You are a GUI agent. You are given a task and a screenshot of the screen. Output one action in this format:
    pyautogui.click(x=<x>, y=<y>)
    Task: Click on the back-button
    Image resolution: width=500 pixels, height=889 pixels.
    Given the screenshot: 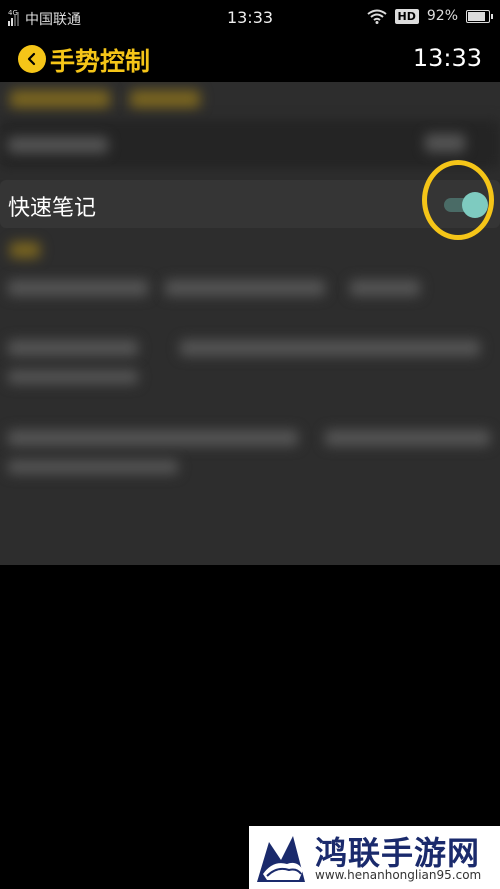 What is the action you would take?
    pyautogui.click(x=32, y=59)
    